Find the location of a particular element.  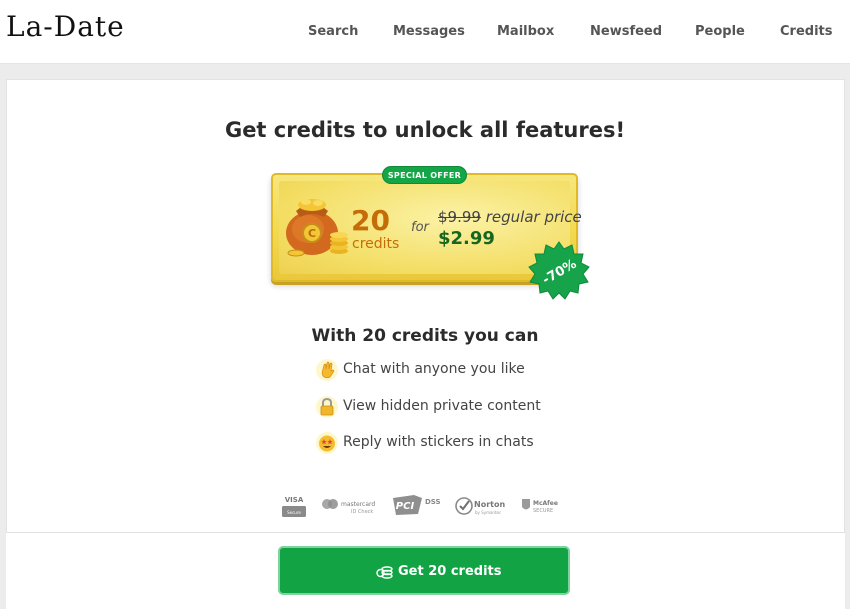

sale-price: $2.99 is located at coordinates (466, 238).